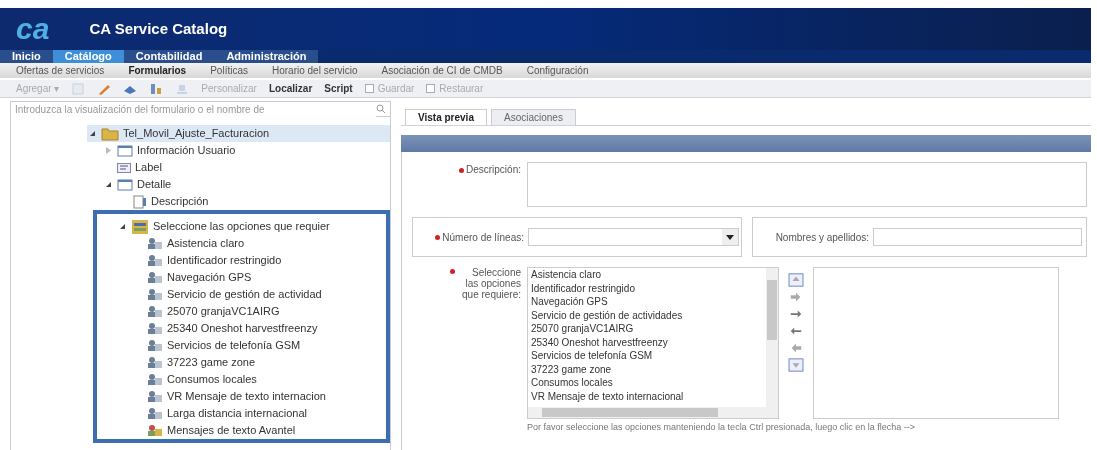  Describe the element at coordinates (244, 294) in the screenshot. I see `tree-item: Servicio de gestión de actividad` at that location.